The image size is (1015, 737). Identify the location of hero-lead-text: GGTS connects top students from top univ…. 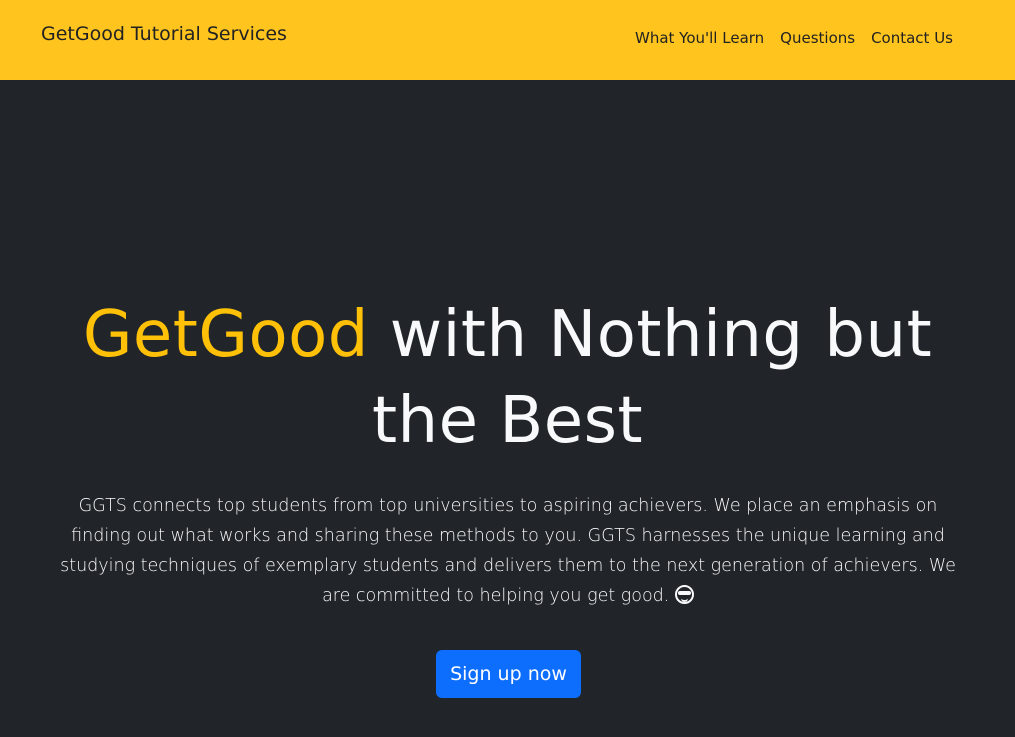
(508, 551).